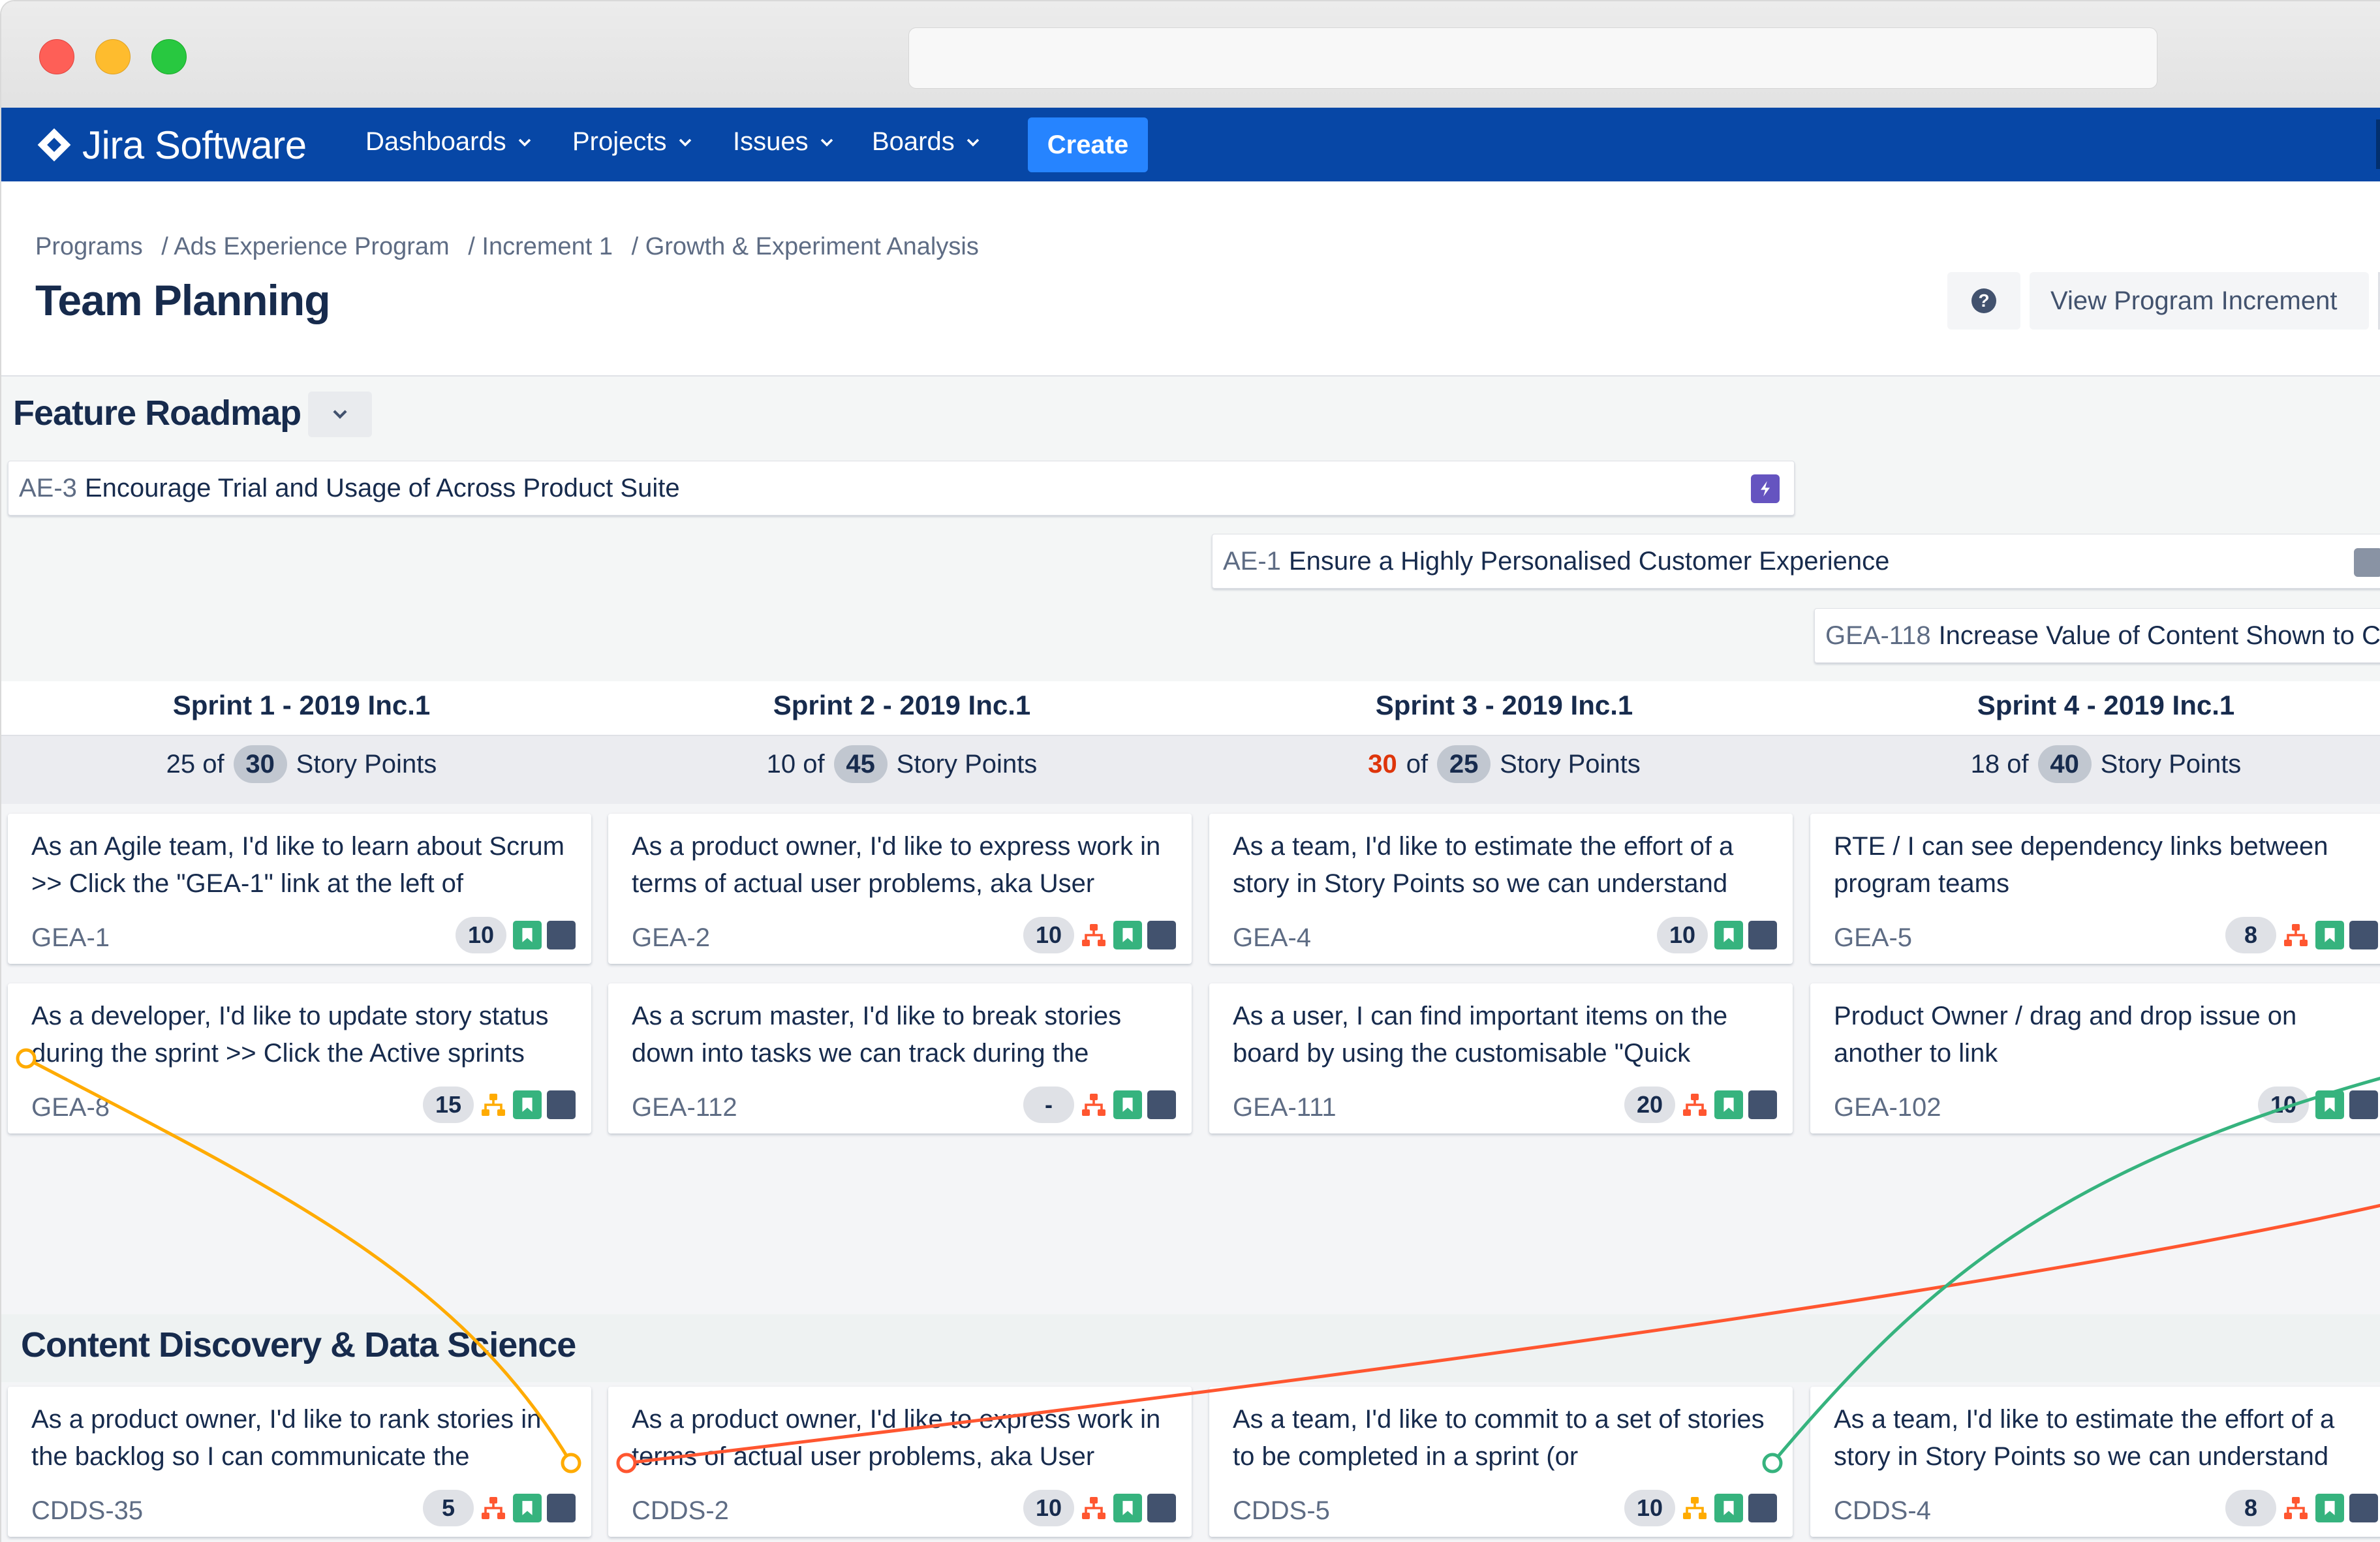 This screenshot has height=1542, width=2380. What do you see at coordinates (2283, 1105) in the screenshot?
I see `story-points-badge: 10` at bounding box center [2283, 1105].